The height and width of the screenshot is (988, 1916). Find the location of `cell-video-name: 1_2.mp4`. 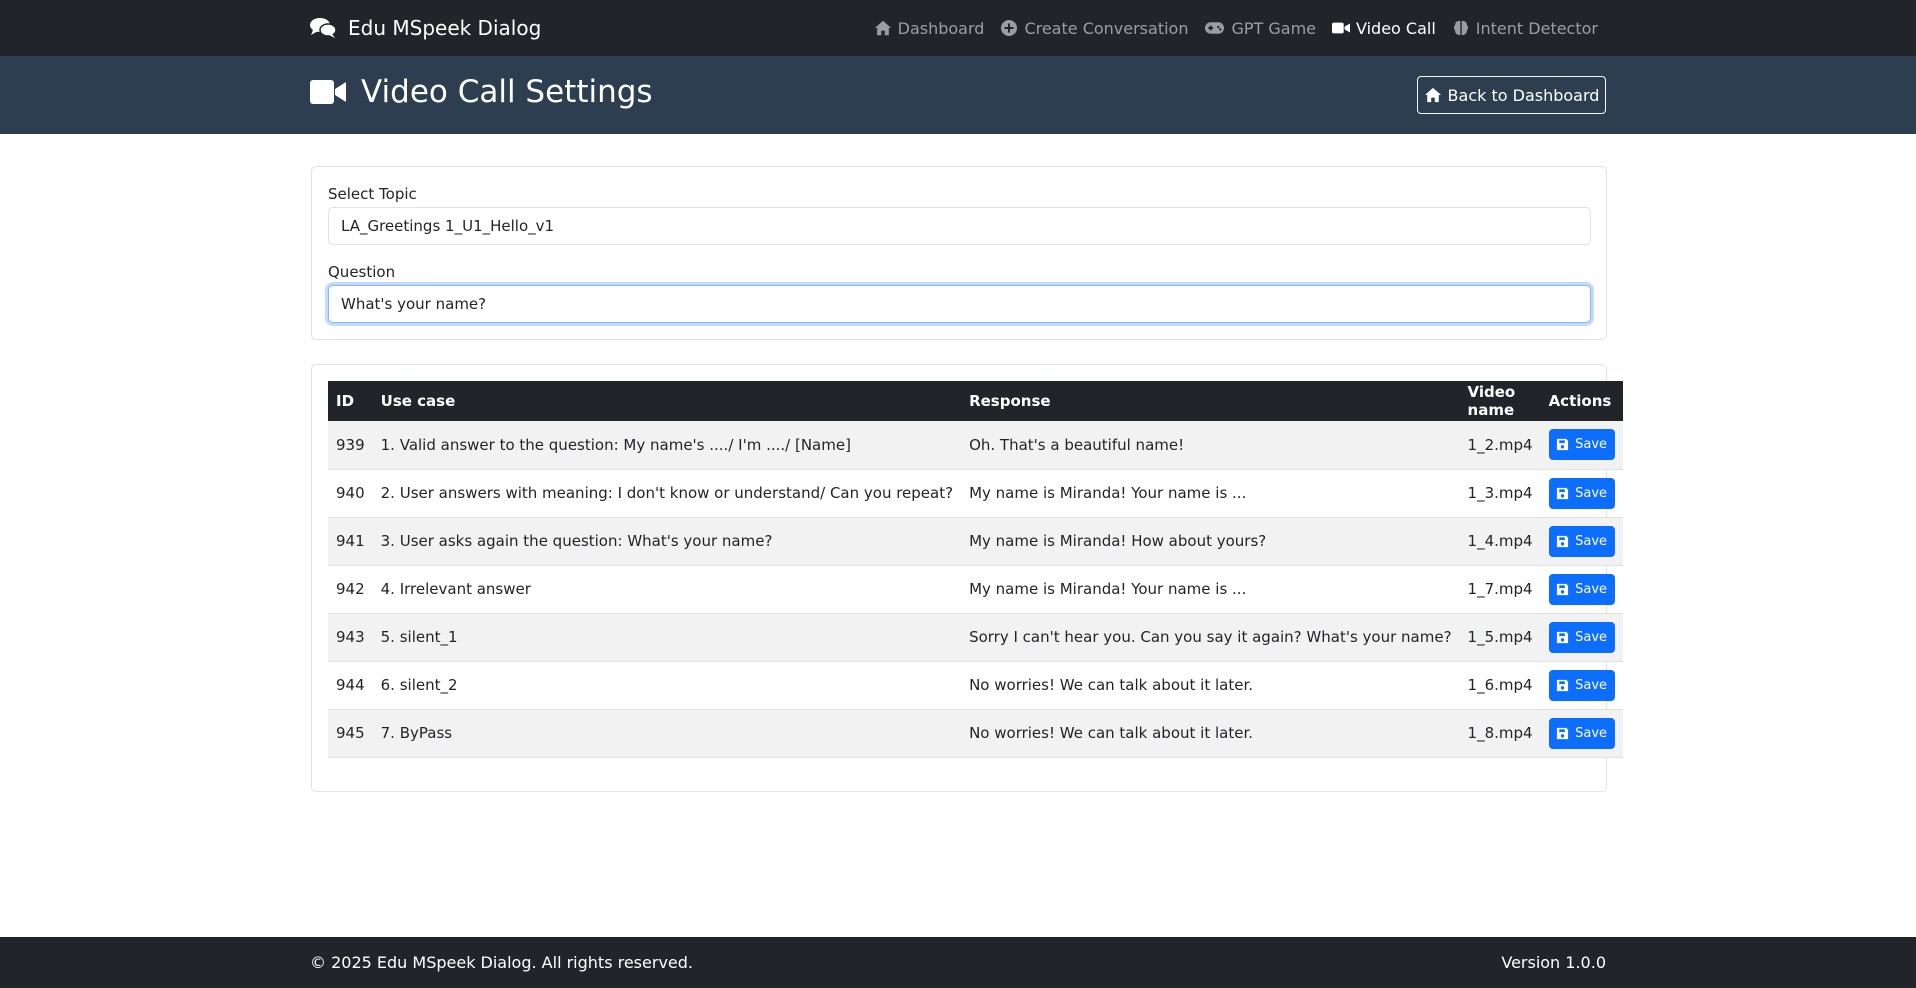

cell-video-name: 1_2.mp4 is located at coordinates (1500, 445).